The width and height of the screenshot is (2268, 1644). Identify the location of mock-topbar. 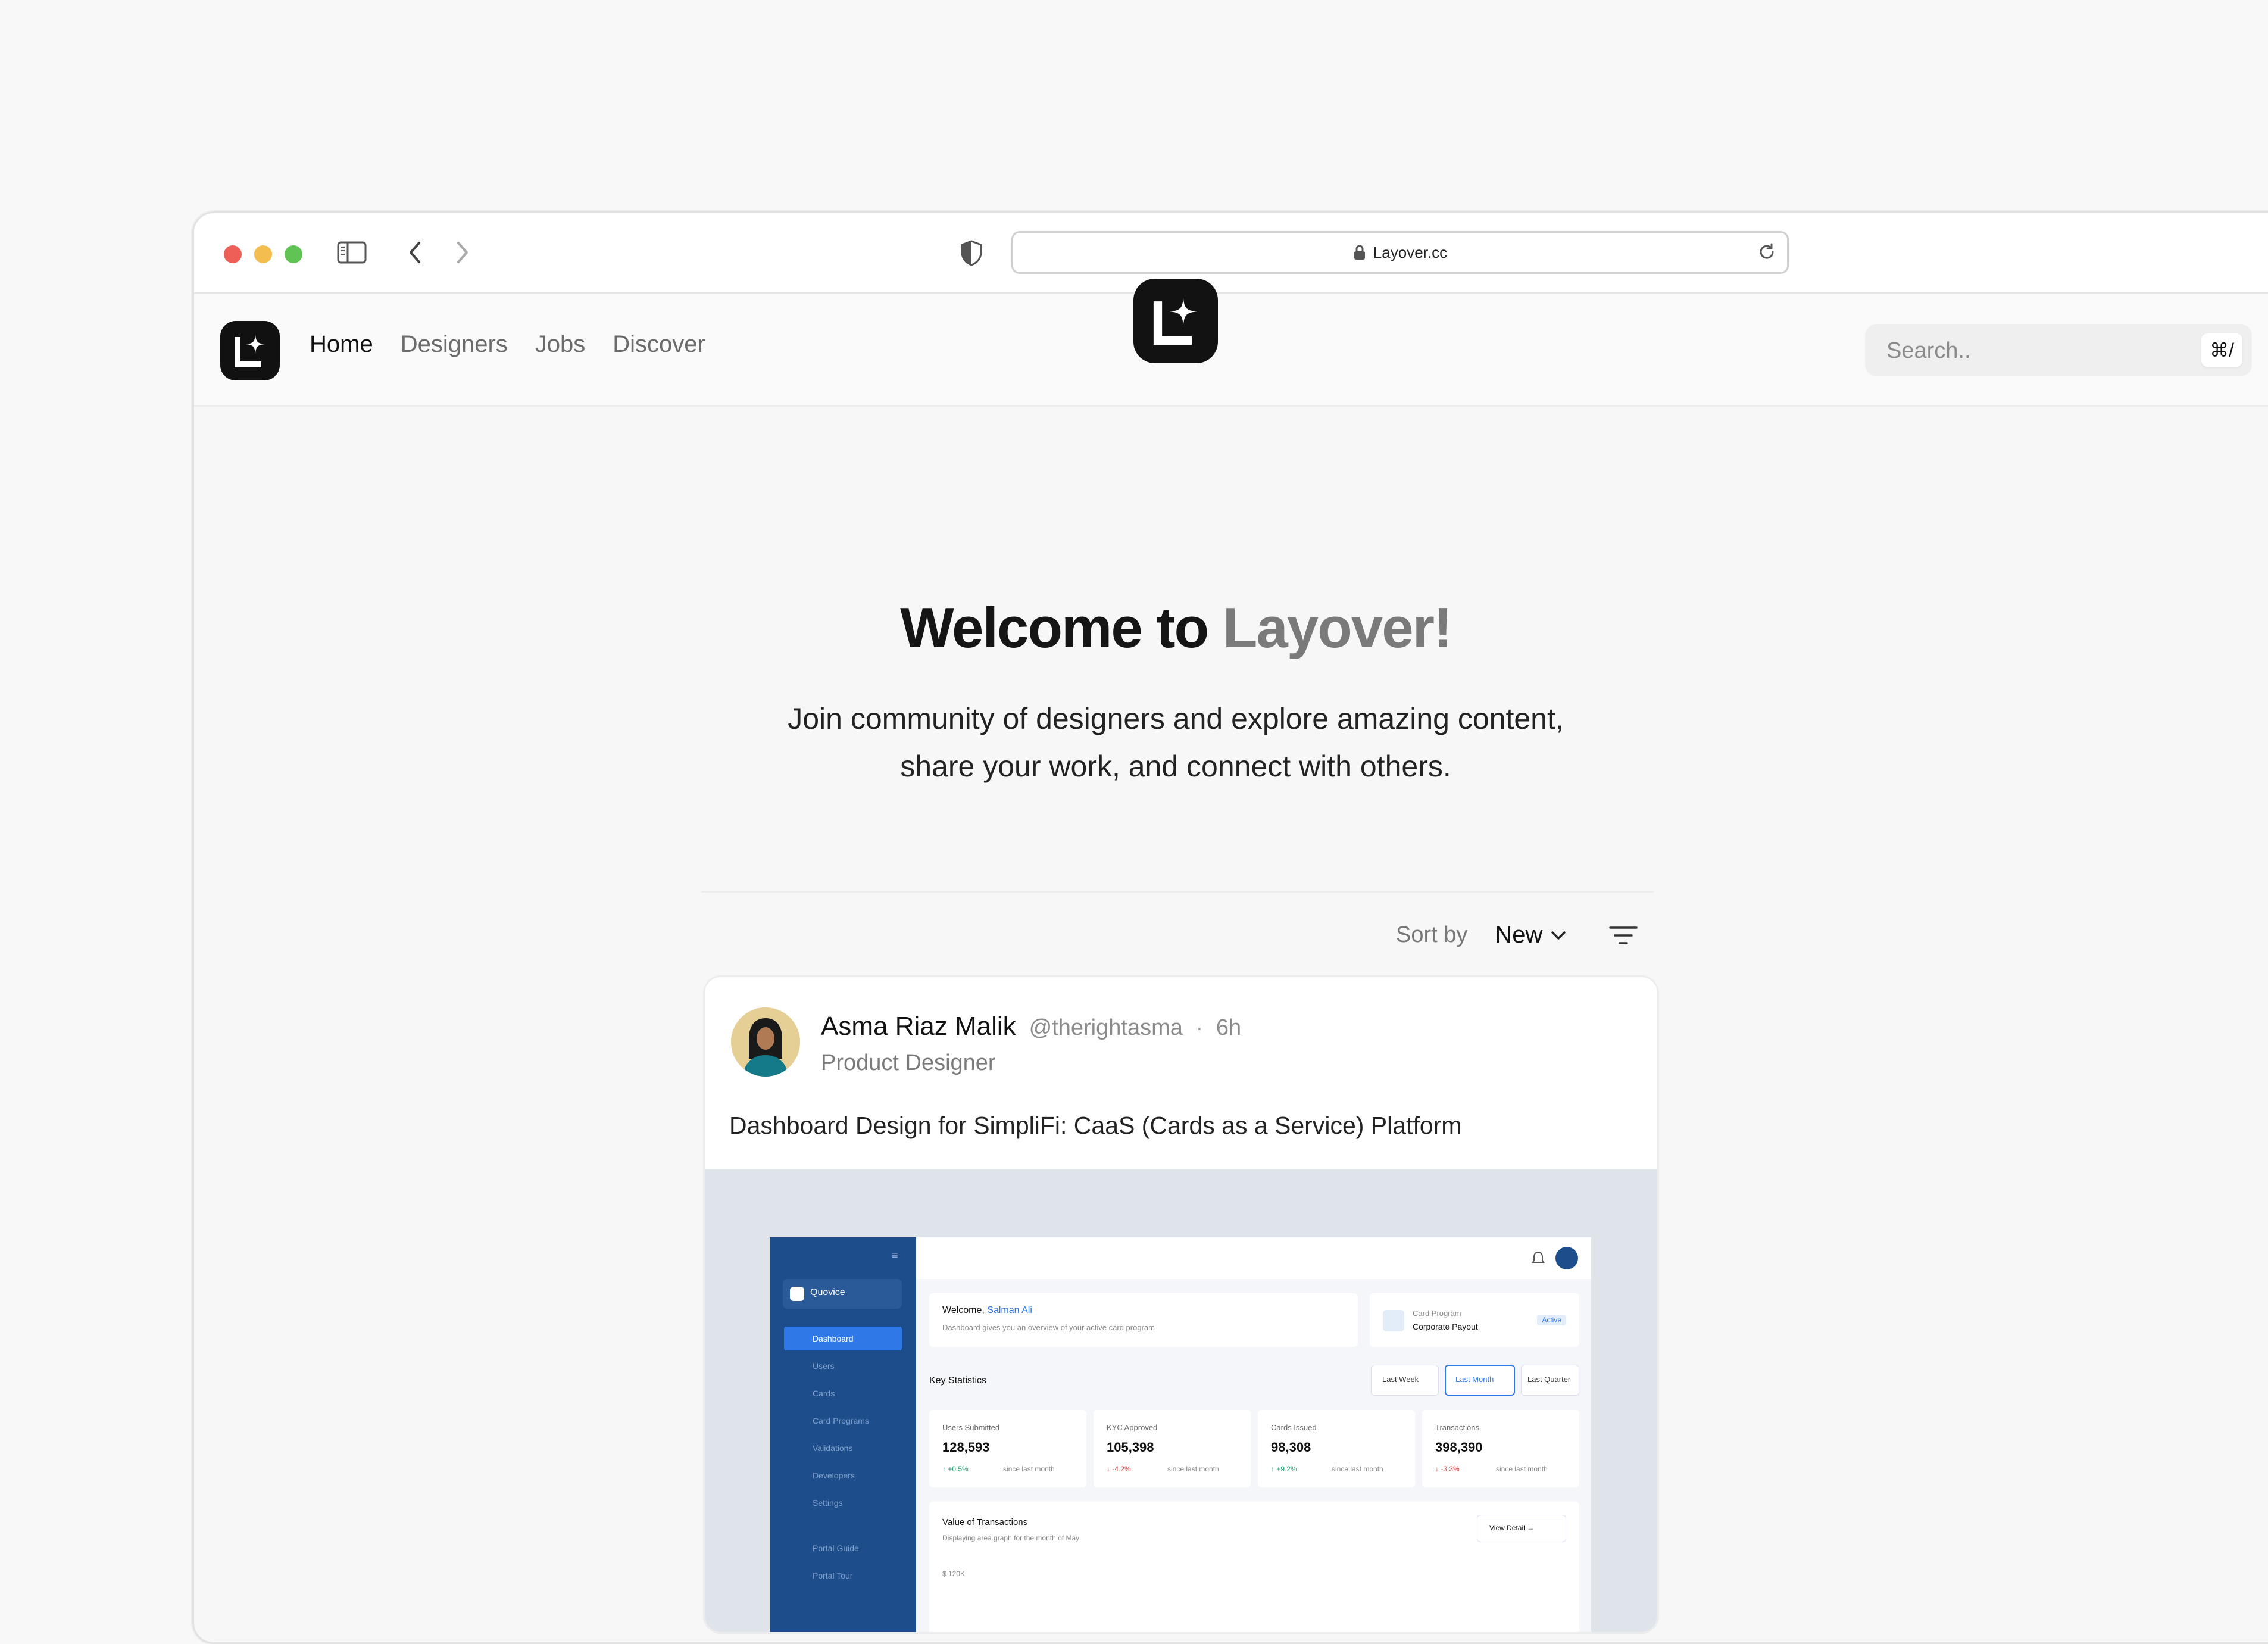
(1253, 1258).